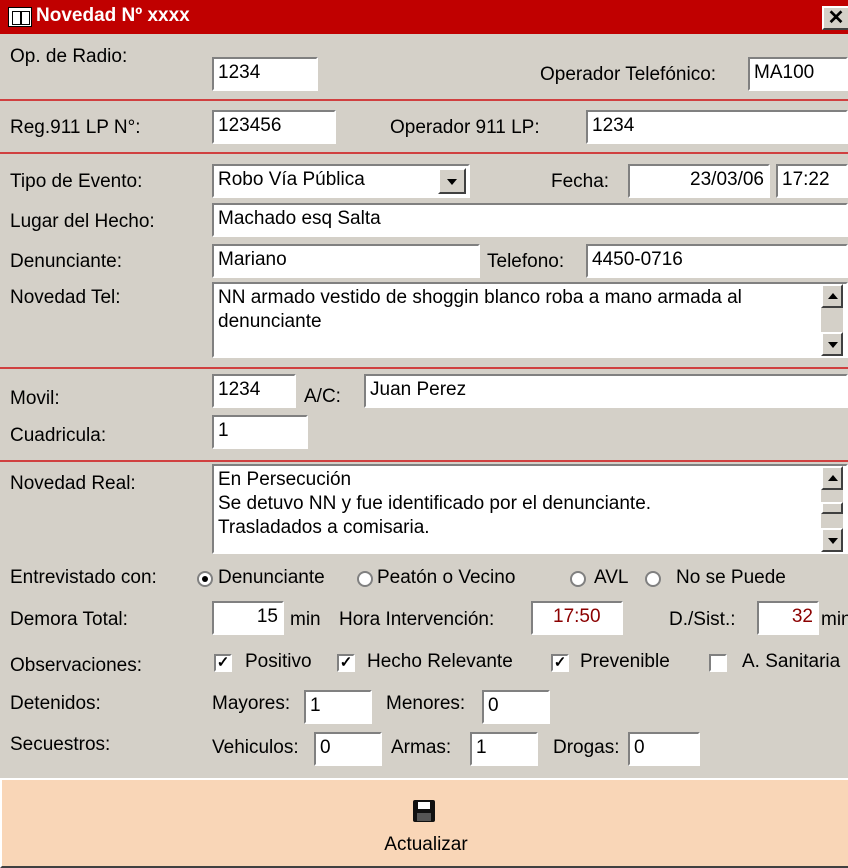 The height and width of the screenshot is (868, 848). What do you see at coordinates (664, 749) in the screenshot?
I see `drugs-field: 0` at bounding box center [664, 749].